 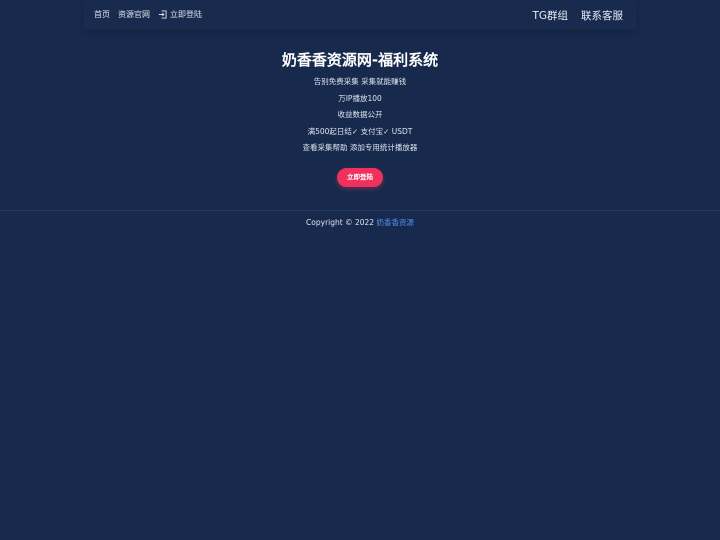 What do you see at coordinates (360, 147) in the screenshot?
I see `hero-line-help: 查看采集帮助 添加专用统计播放器` at bounding box center [360, 147].